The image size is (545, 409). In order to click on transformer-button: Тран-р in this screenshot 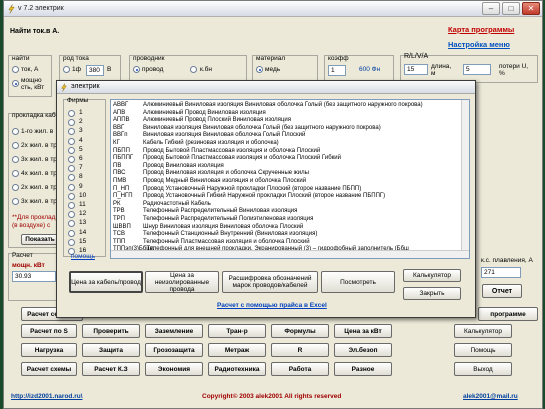, I will do `click(237, 331)`.